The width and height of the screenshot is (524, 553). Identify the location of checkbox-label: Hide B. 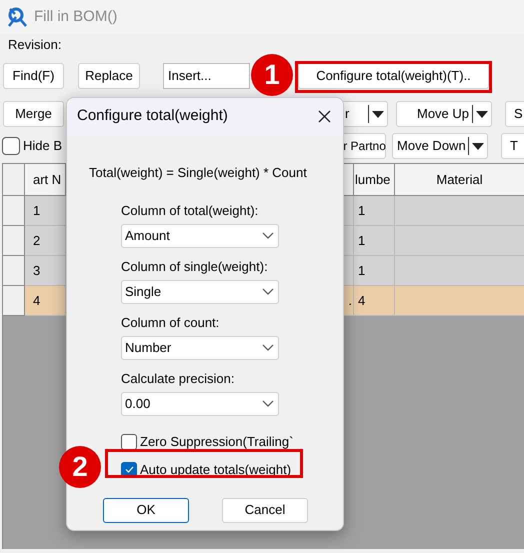
(42, 146).